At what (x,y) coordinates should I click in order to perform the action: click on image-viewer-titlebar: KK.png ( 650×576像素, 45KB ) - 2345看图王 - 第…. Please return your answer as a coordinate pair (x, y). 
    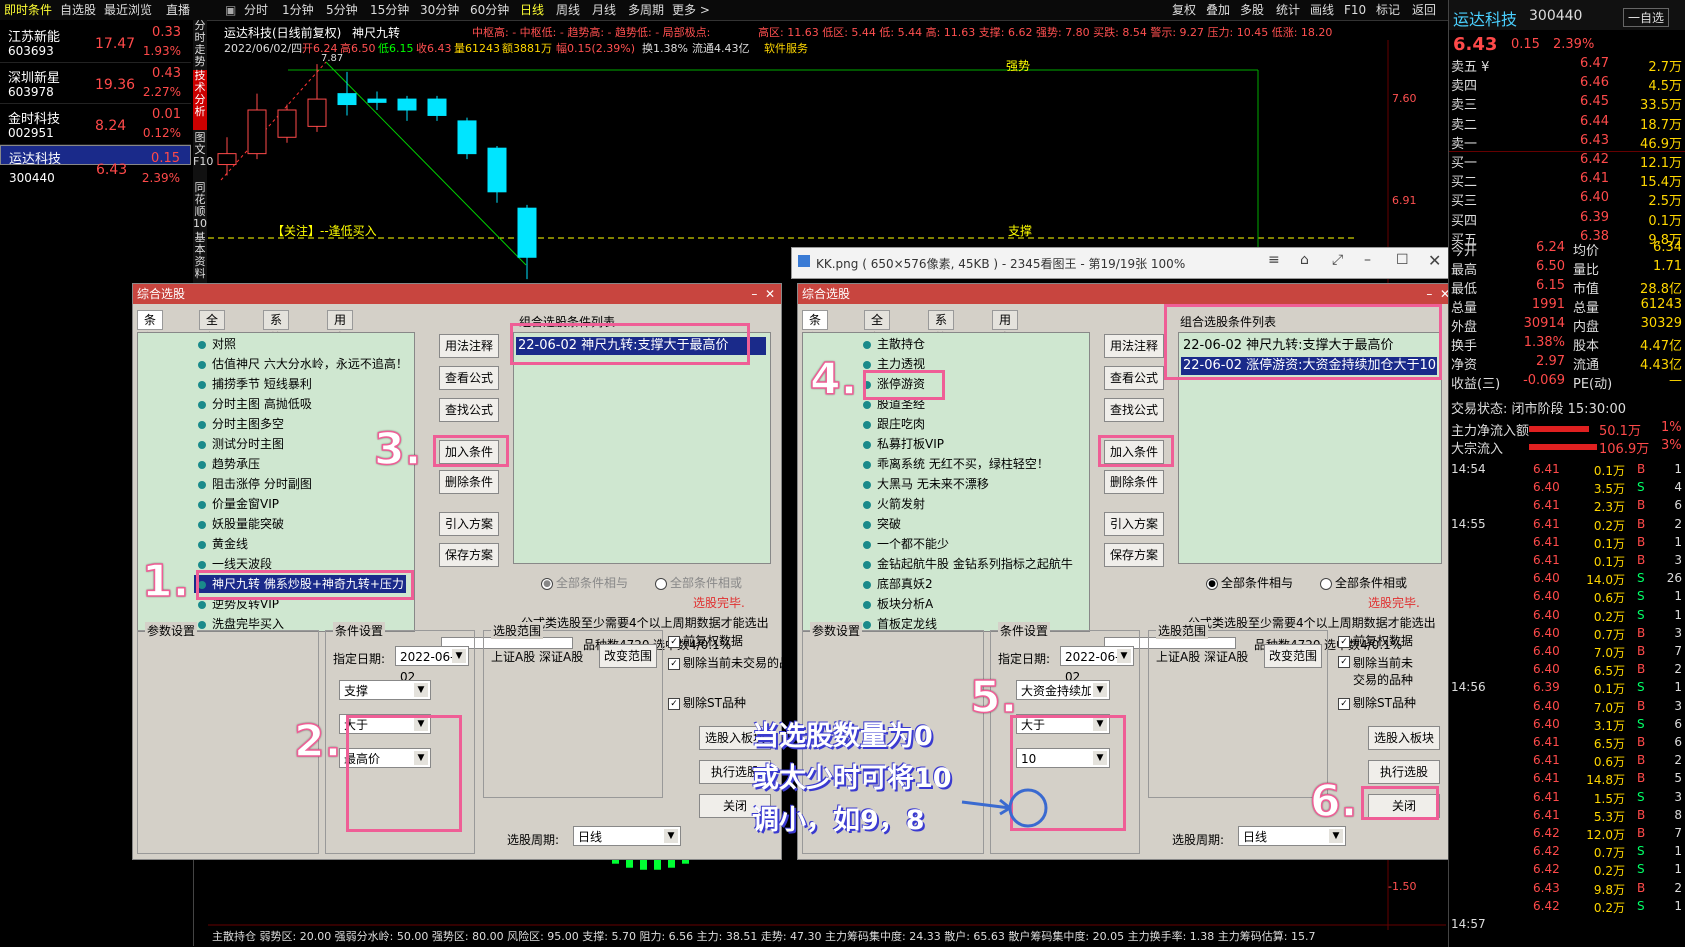
    Looking at the image, I should click on (1124, 263).